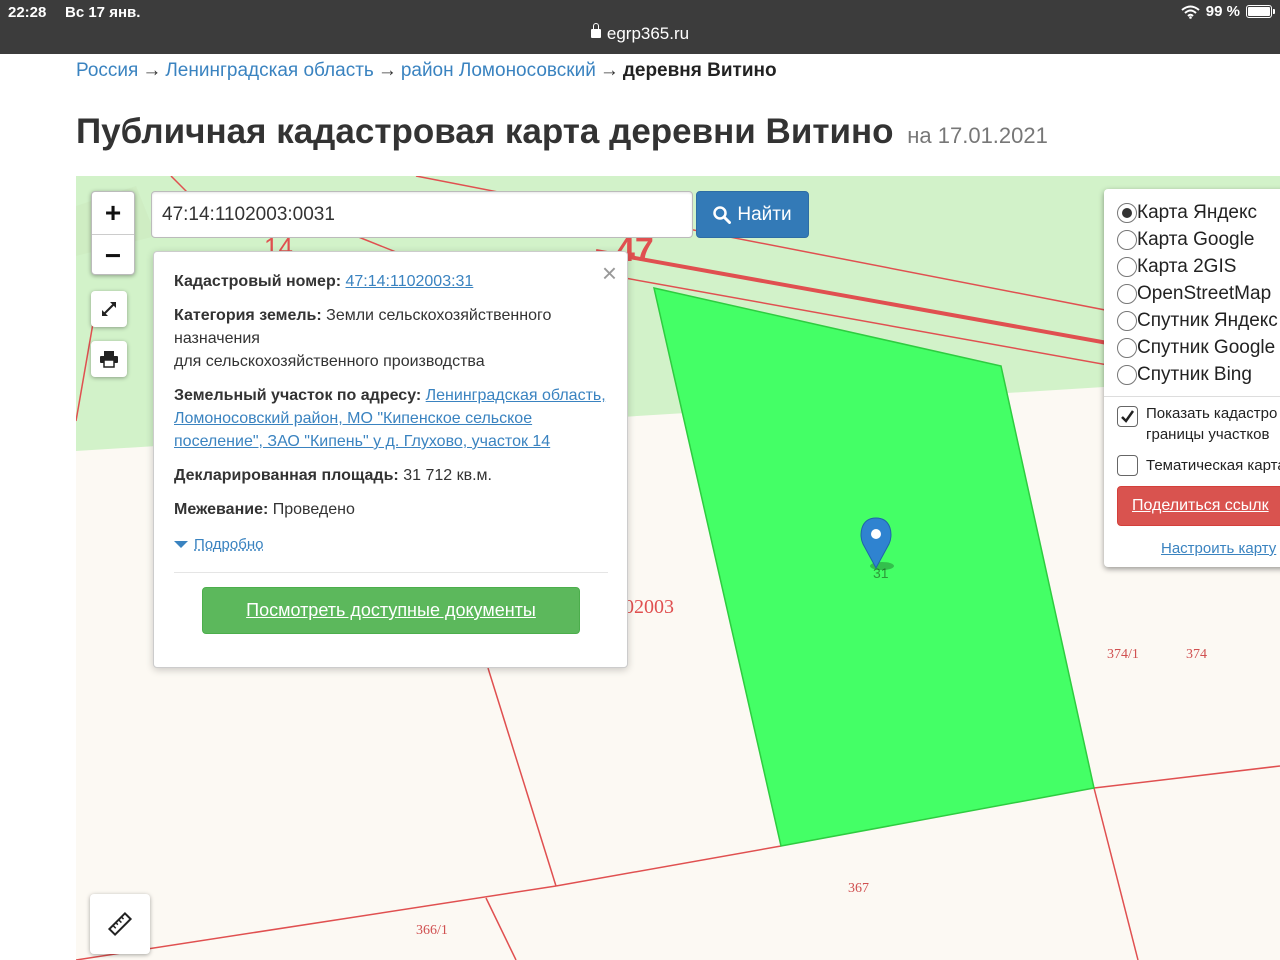  What do you see at coordinates (1220, 548) in the screenshot?
I see `configure-map-link: Настроить карту` at bounding box center [1220, 548].